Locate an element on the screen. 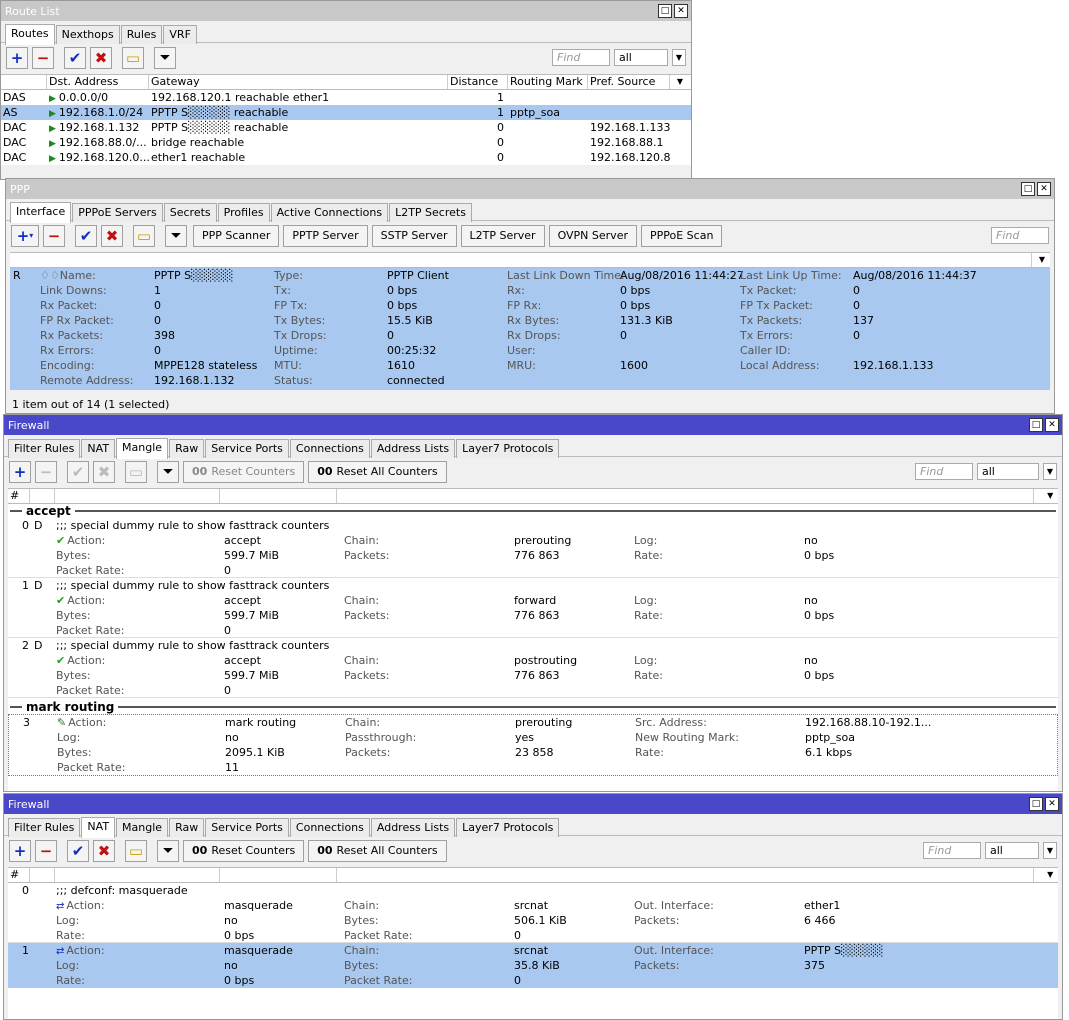 Image resolution: width=1069 pixels, height=1020 pixels. ppp-scanner-button: PPP Scanner is located at coordinates (236, 235).